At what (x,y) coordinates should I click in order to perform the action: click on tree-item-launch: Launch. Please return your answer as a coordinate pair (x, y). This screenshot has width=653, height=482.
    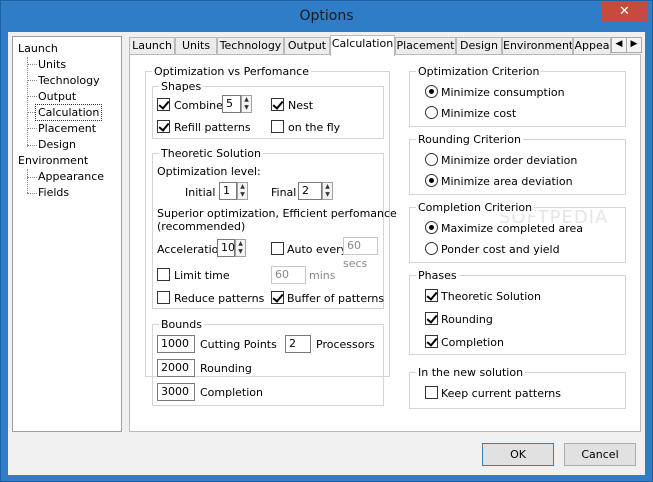
    Looking at the image, I should click on (38, 48).